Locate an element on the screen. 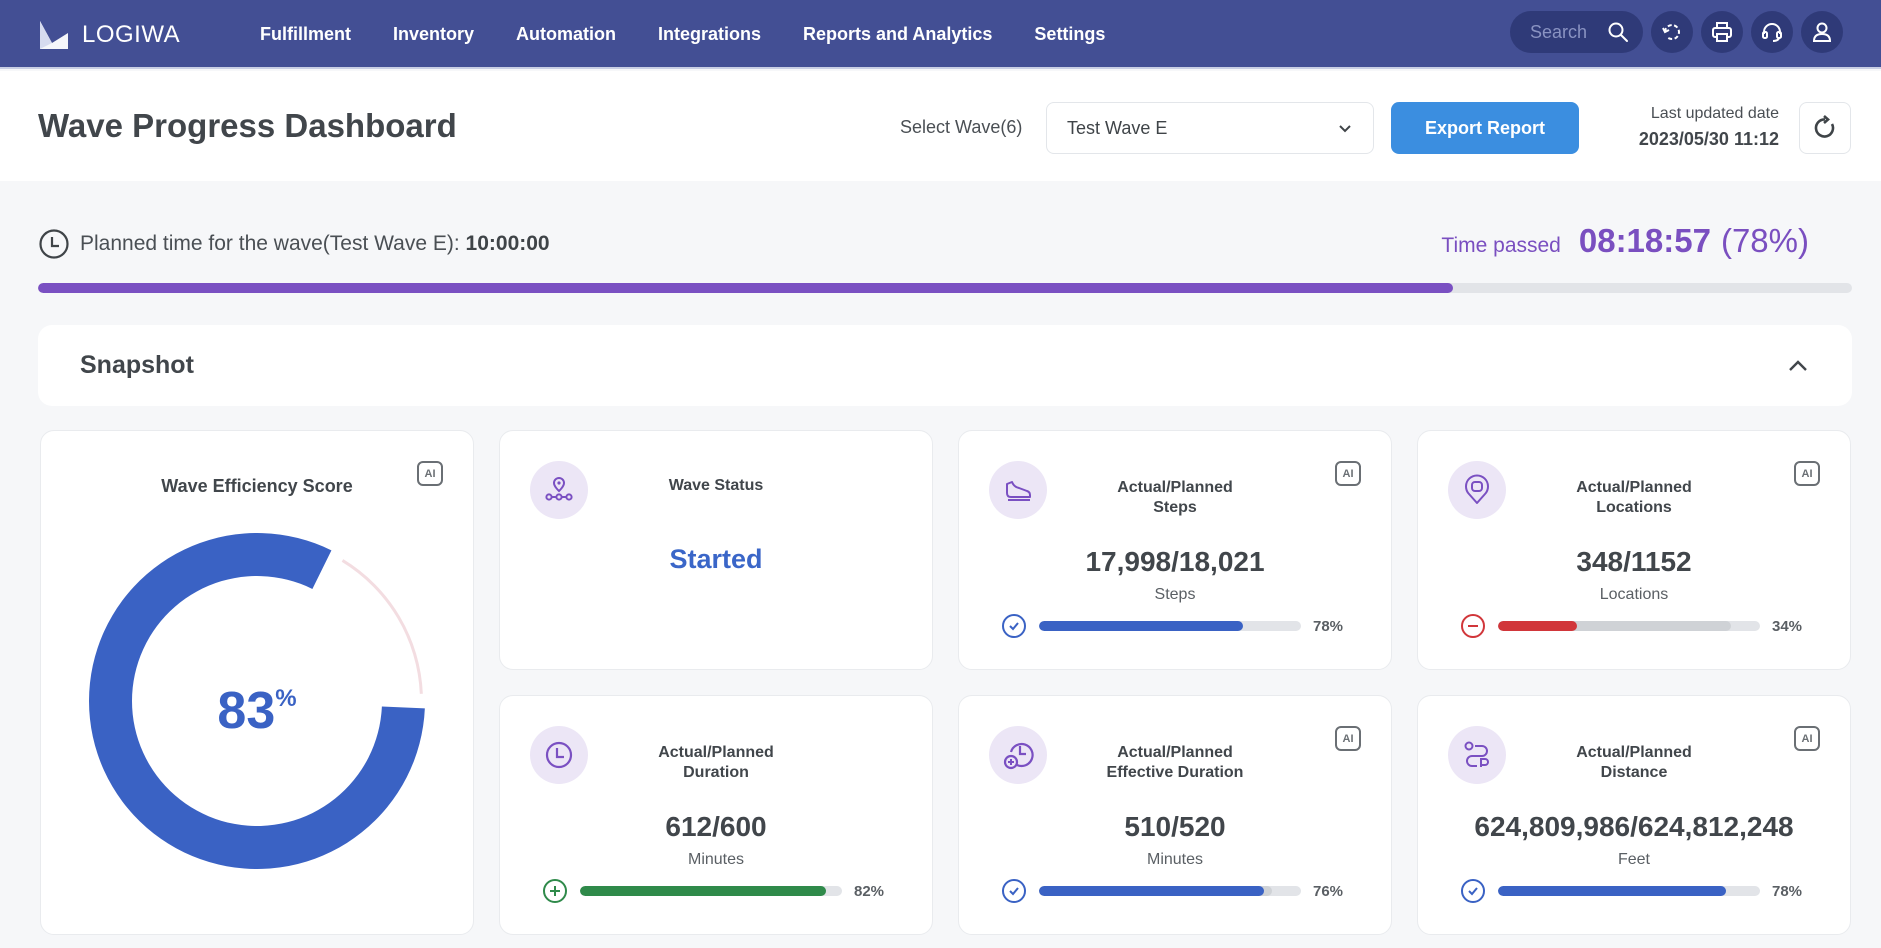 This screenshot has width=1881, height=948. wave-status-value: Started is located at coordinates (716, 559).